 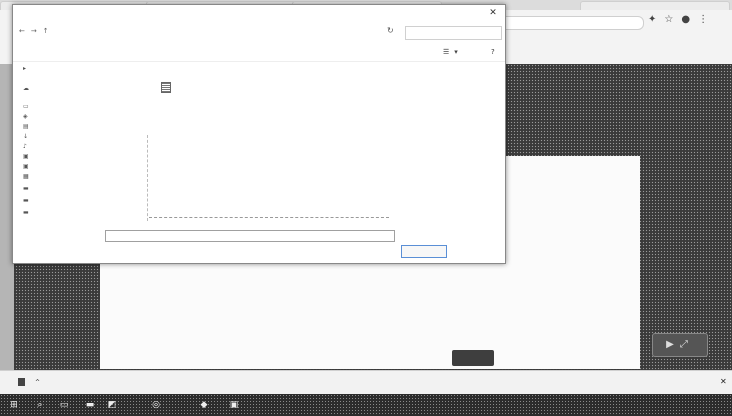 I want to click on windows-start-icon: ⊞, so click(x=14, y=405).